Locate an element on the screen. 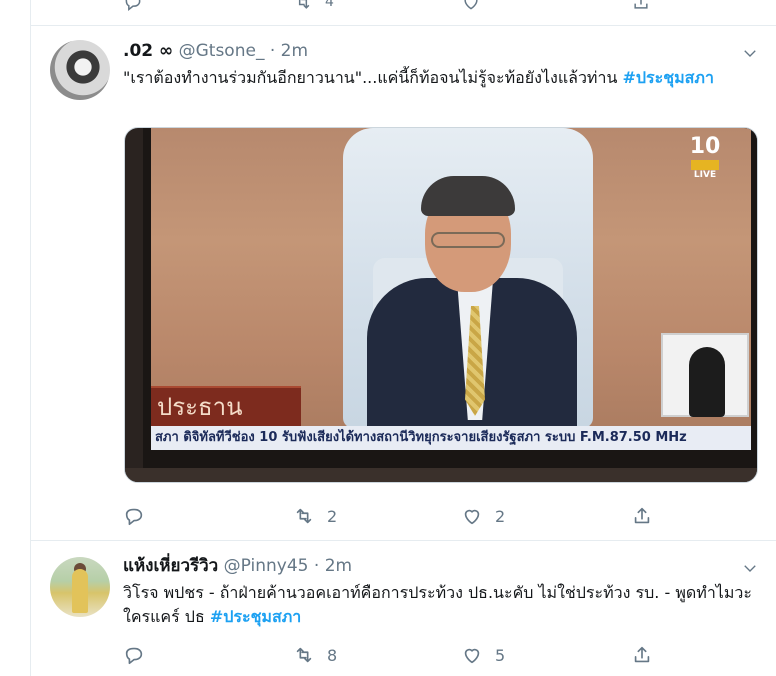 Image resolution: width=776 pixels, height=676 pixels. like-count: 2 is located at coordinates (500, 516).